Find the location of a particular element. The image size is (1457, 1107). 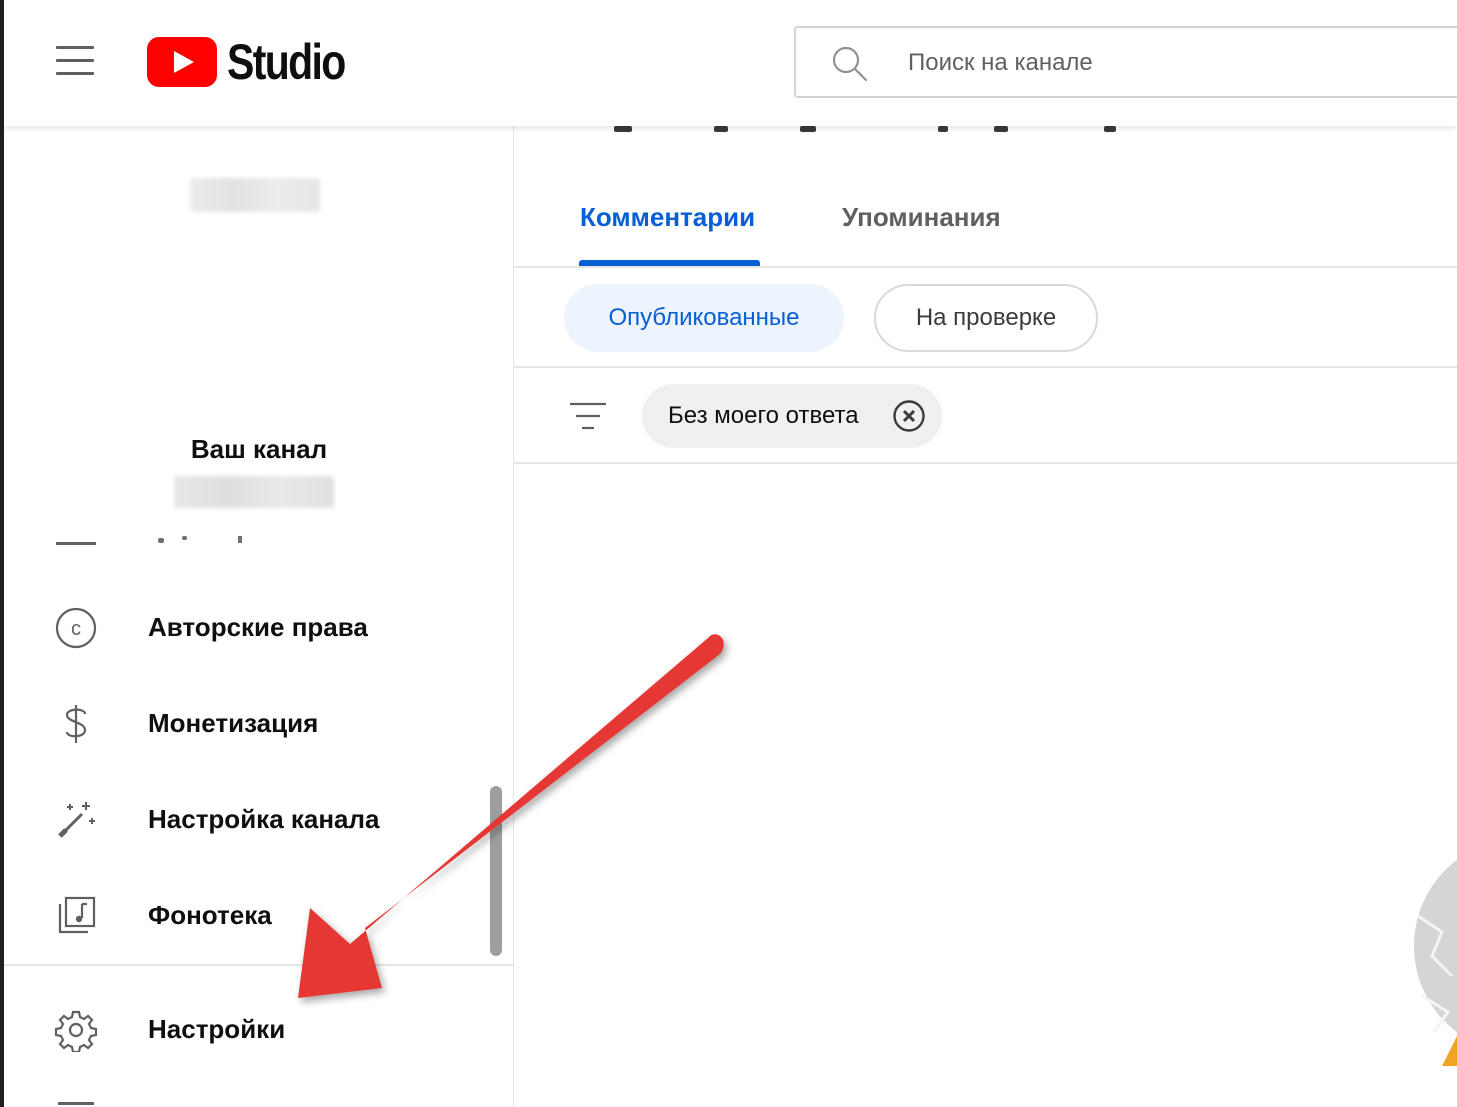

sidebar-item-label: Настройки is located at coordinates (217, 1029).